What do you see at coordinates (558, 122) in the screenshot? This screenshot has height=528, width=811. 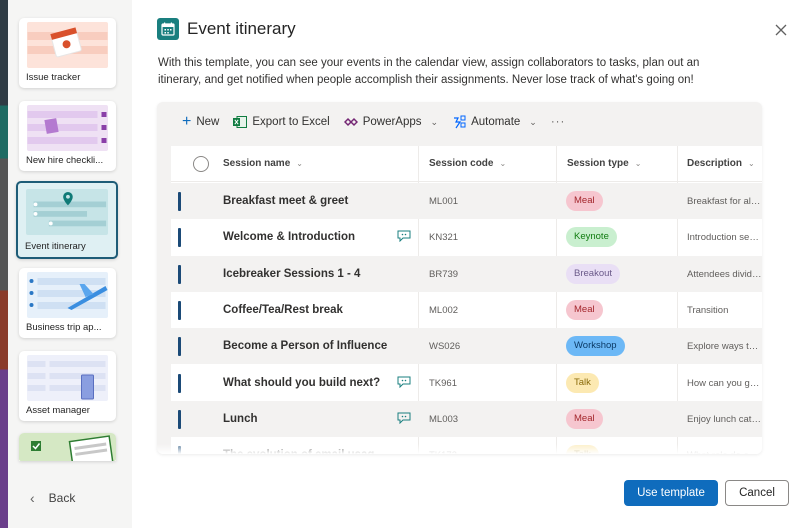 I see `more-options-button: ···` at bounding box center [558, 122].